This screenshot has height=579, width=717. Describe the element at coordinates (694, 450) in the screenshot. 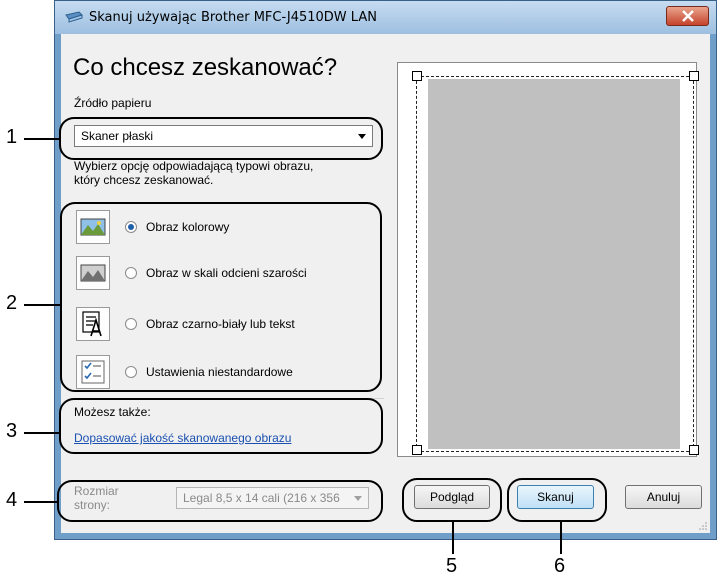

I see `selection-handle-bottom-right` at that location.